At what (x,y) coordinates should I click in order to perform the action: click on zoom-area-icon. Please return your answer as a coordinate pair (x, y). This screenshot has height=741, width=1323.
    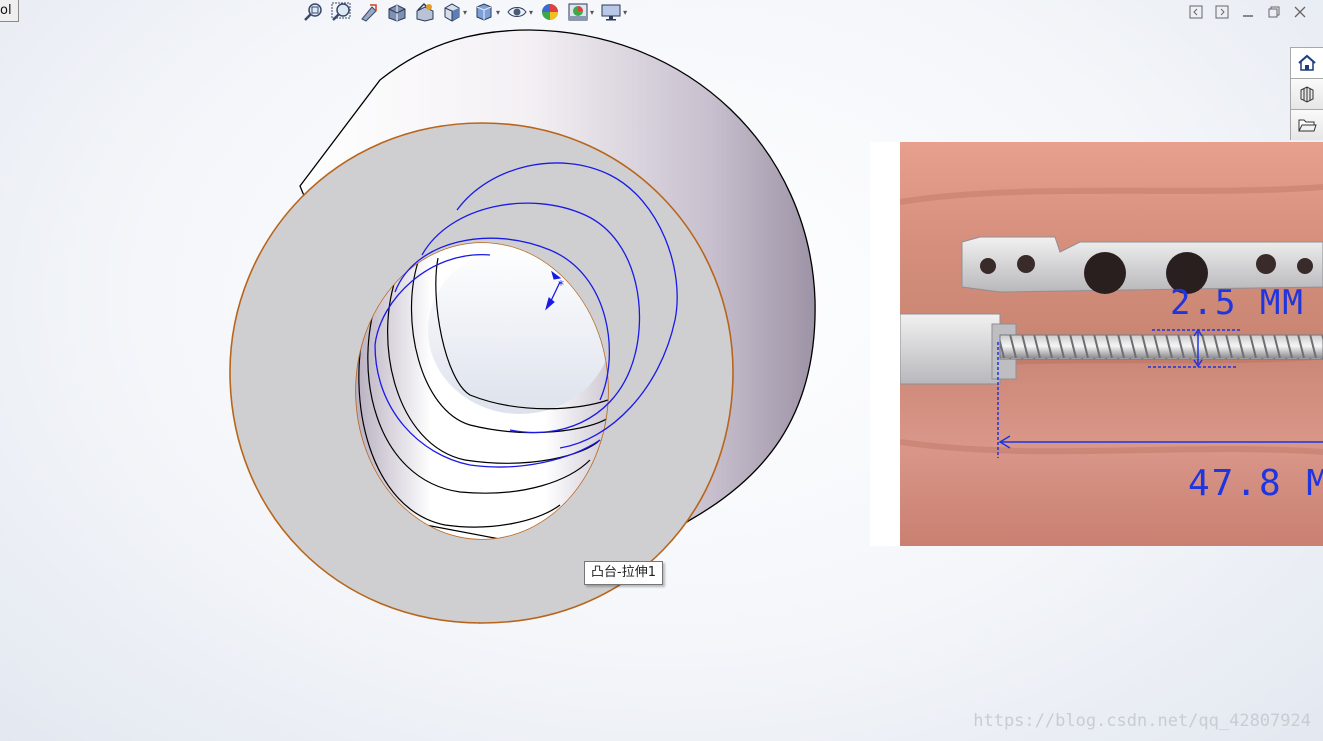
    Looking at the image, I should click on (341, 12).